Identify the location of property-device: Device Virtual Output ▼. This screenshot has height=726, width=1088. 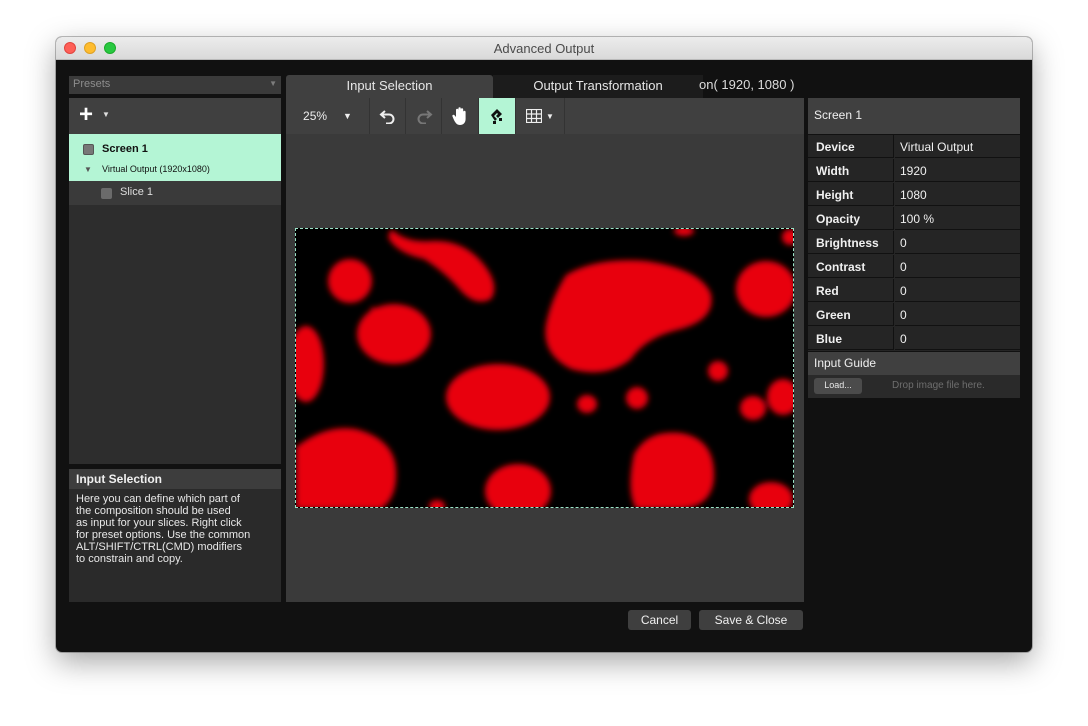
(914, 147).